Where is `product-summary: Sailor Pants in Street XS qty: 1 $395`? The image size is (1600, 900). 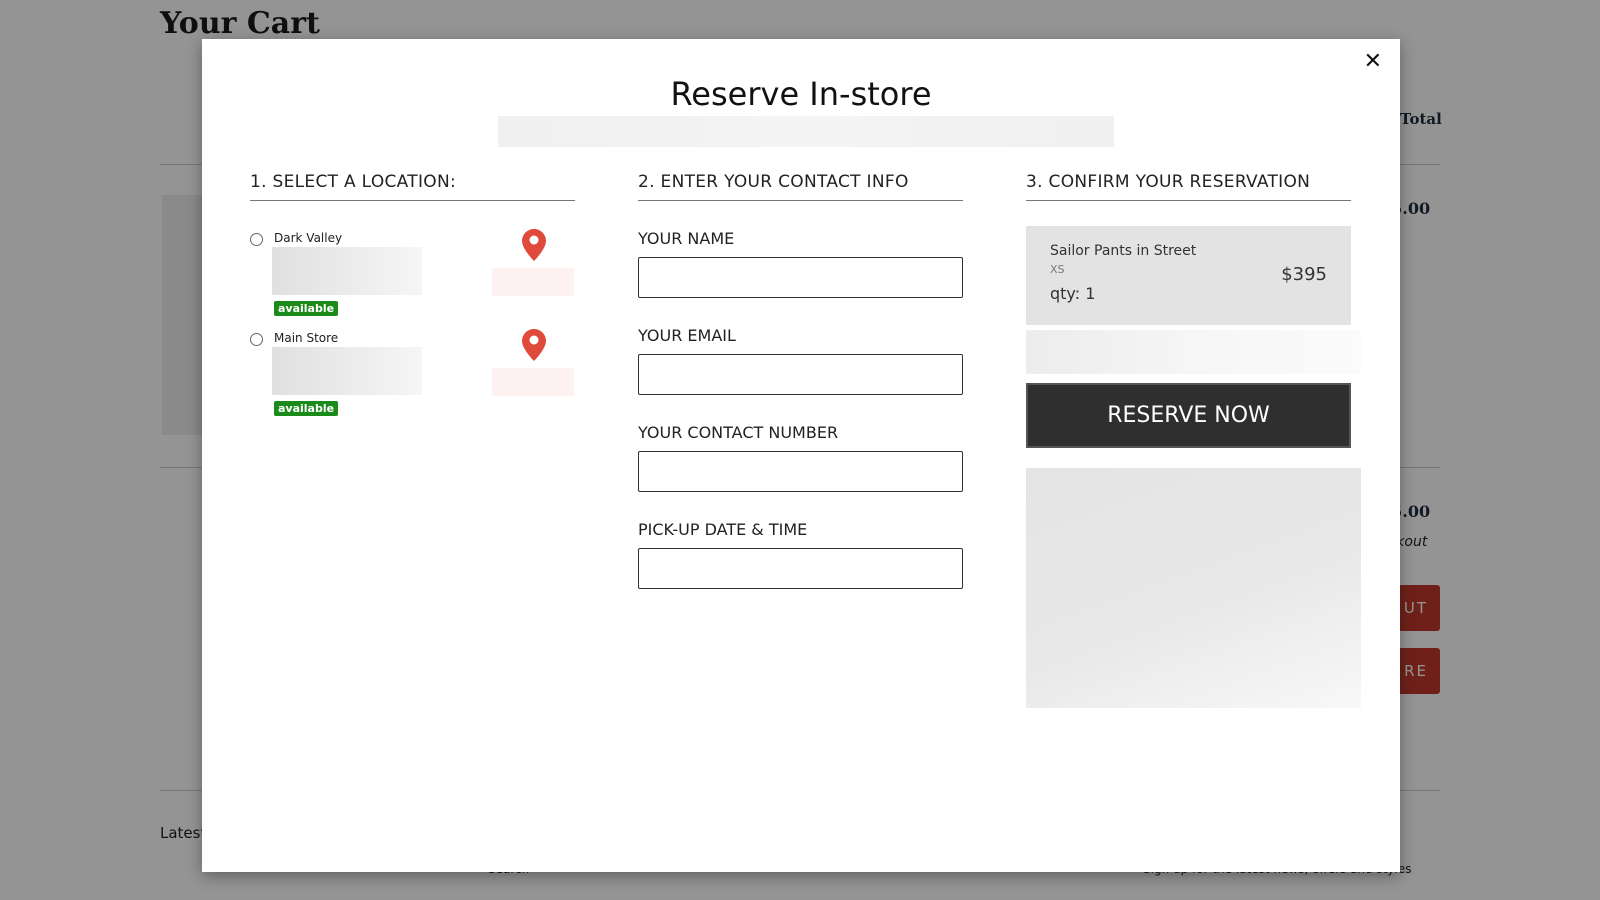 product-summary: Sailor Pants in Street XS qty: 1 $395 is located at coordinates (1188, 275).